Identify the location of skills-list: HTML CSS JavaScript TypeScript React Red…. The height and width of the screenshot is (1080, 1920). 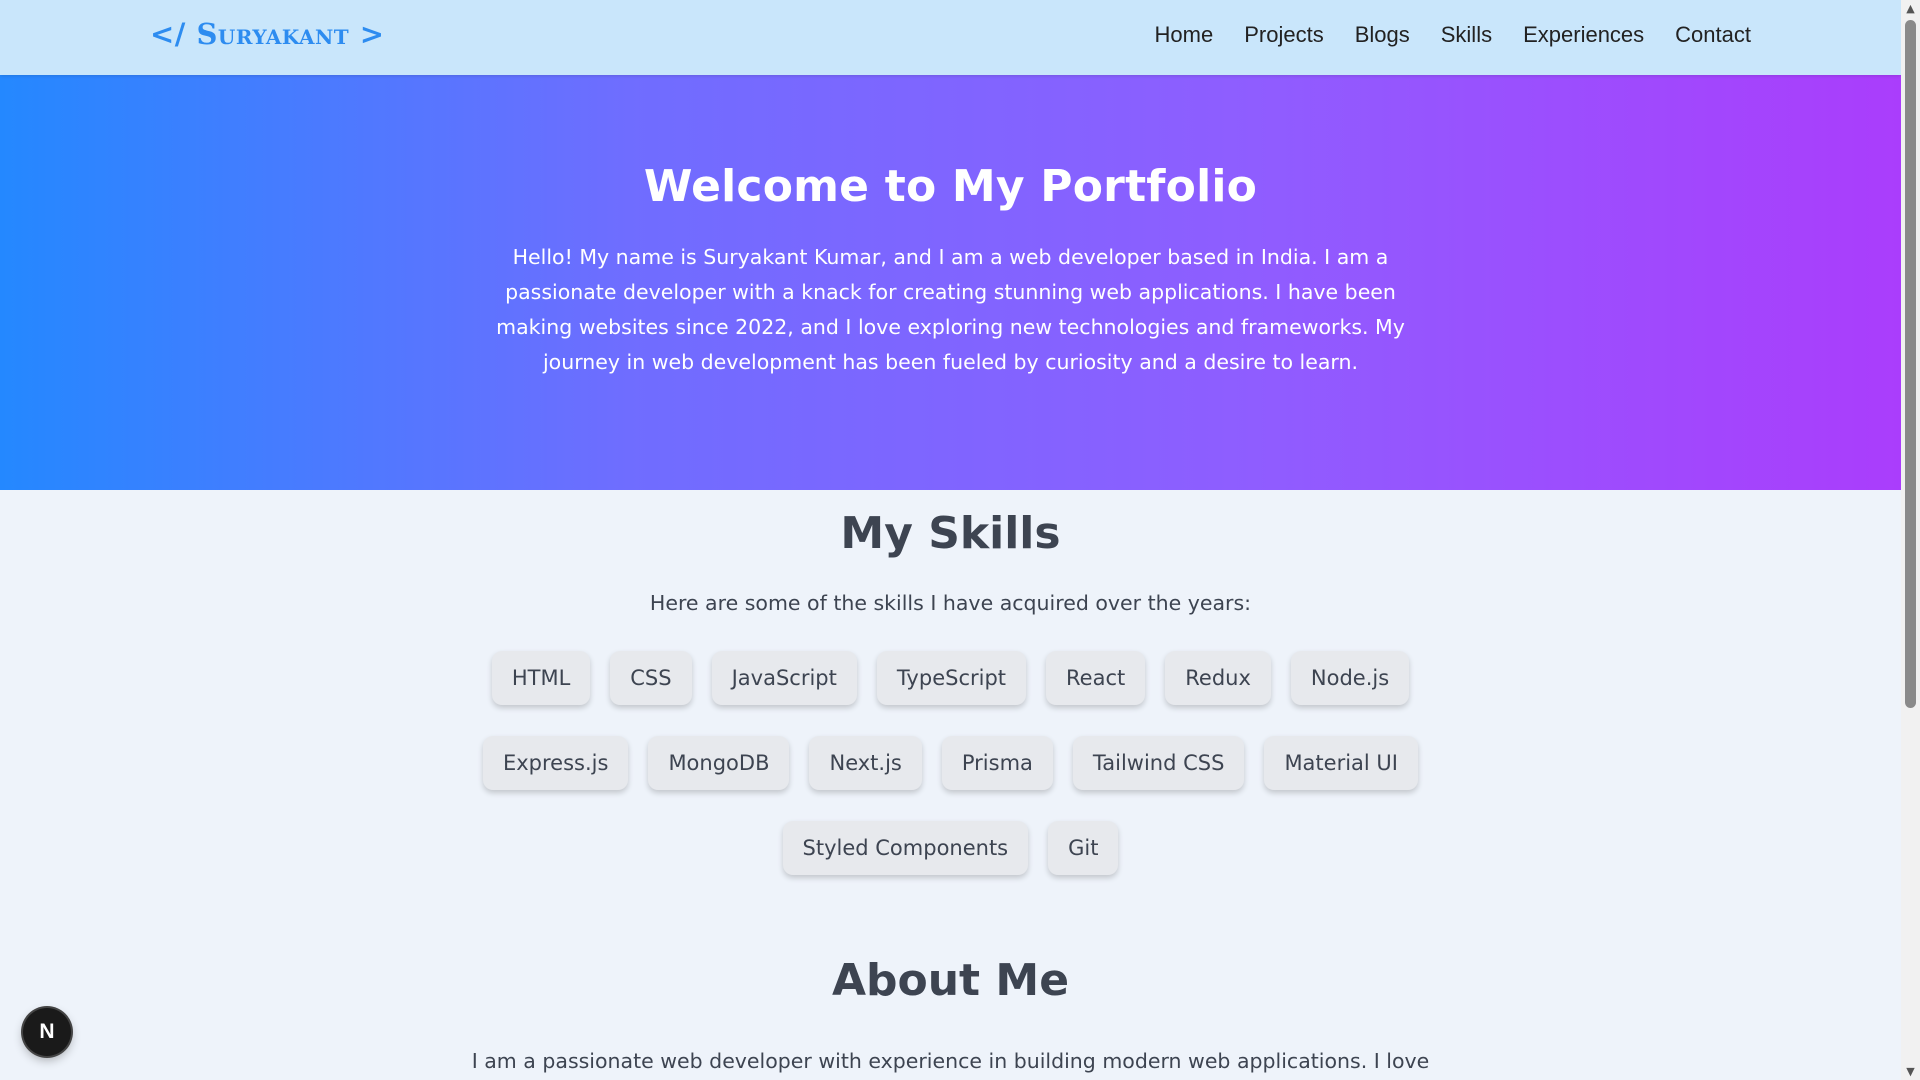
(951, 763).